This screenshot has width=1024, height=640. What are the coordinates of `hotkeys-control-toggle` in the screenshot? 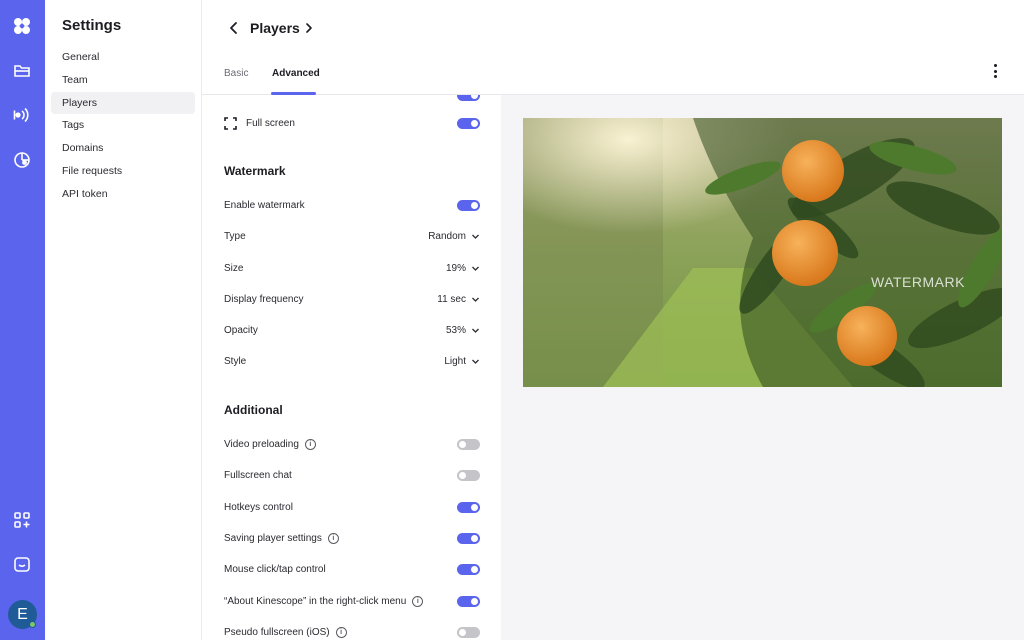 It's located at (468, 507).